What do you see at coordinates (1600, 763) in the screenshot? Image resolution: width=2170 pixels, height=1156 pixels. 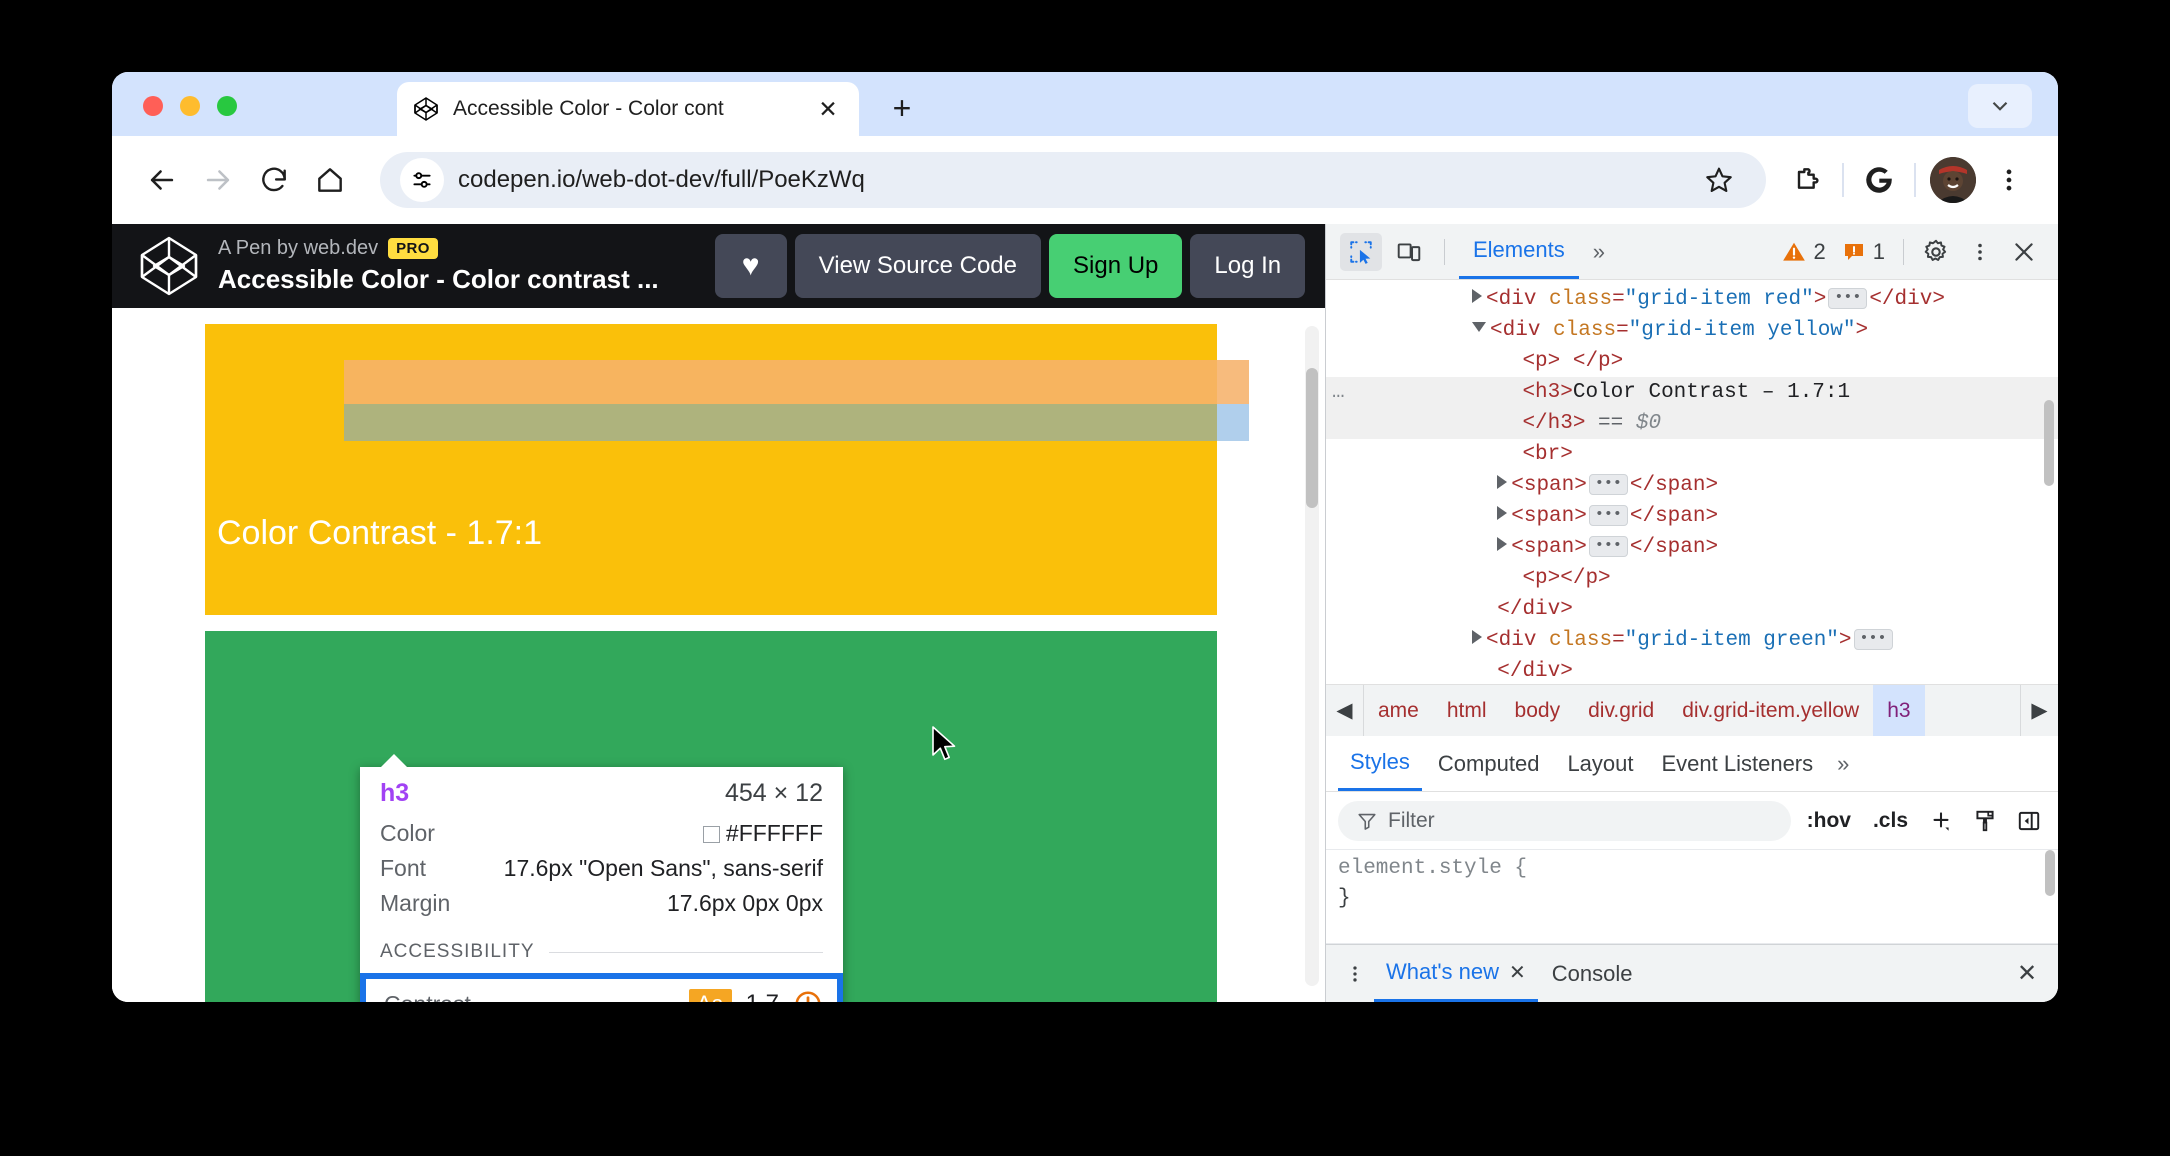 I see `tab-layout: Layout` at bounding box center [1600, 763].